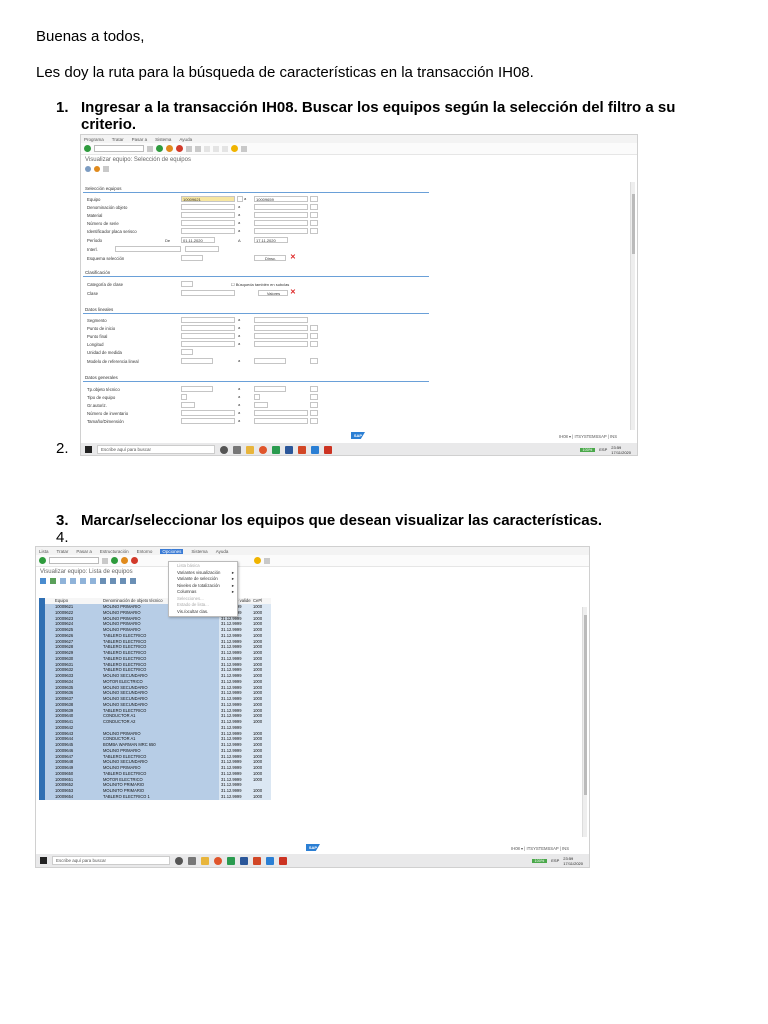 This screenshot has width=768, height=1024. Describe the element at coordinates (218, 860) in the screenshot. I see `chrome-icon` at that location.